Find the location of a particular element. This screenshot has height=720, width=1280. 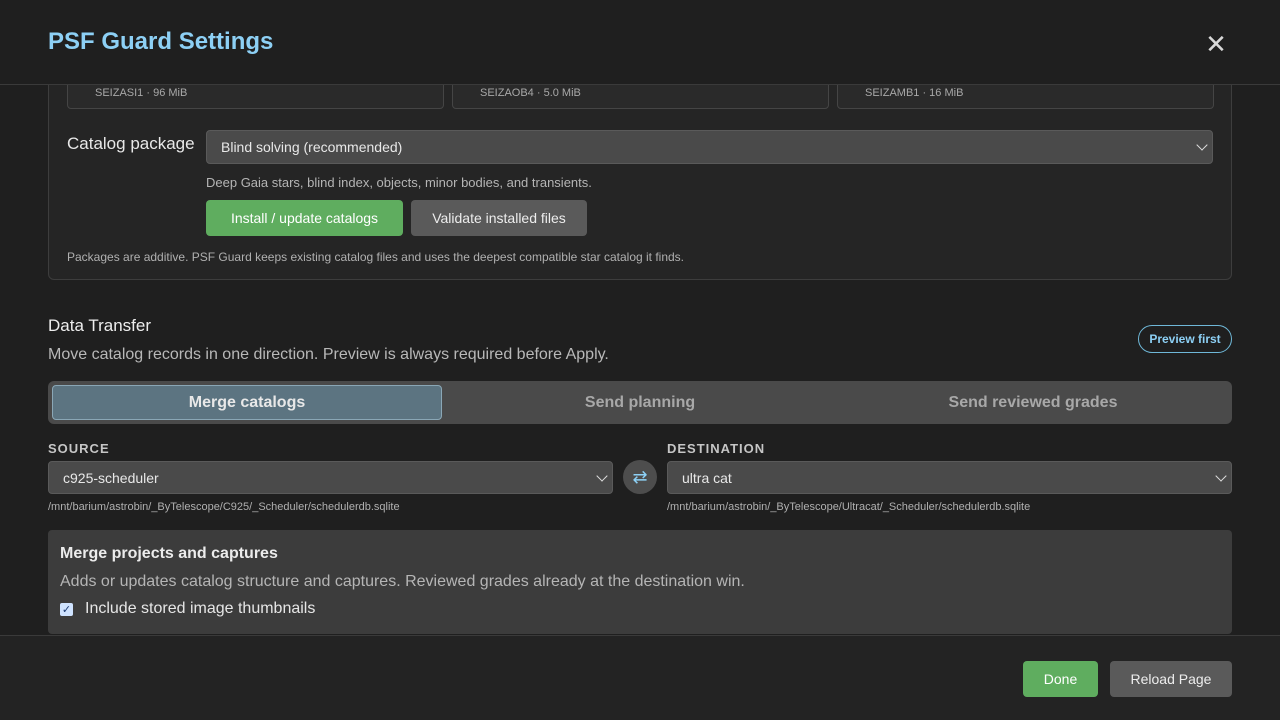

dialog-footer: Done Reload Page is located at coordinates (640, 677).